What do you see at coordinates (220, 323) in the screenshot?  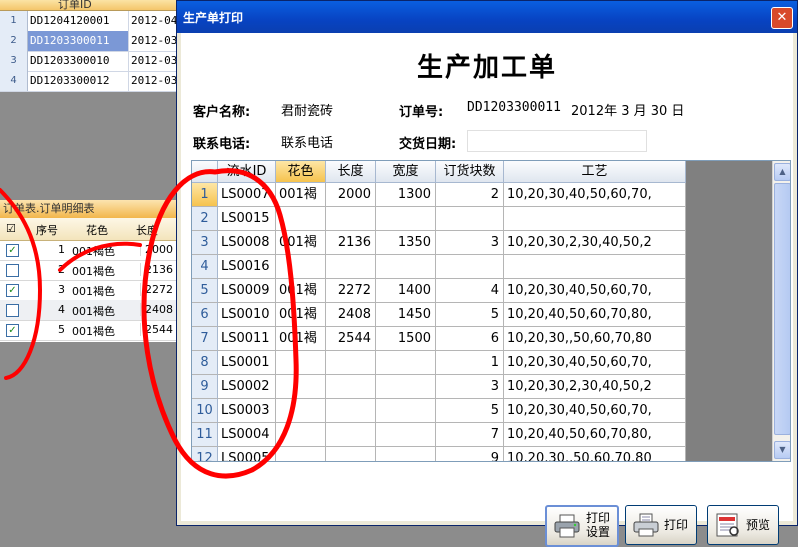 I see `annotation-ellipse-main` at bounding box center [220, 323].